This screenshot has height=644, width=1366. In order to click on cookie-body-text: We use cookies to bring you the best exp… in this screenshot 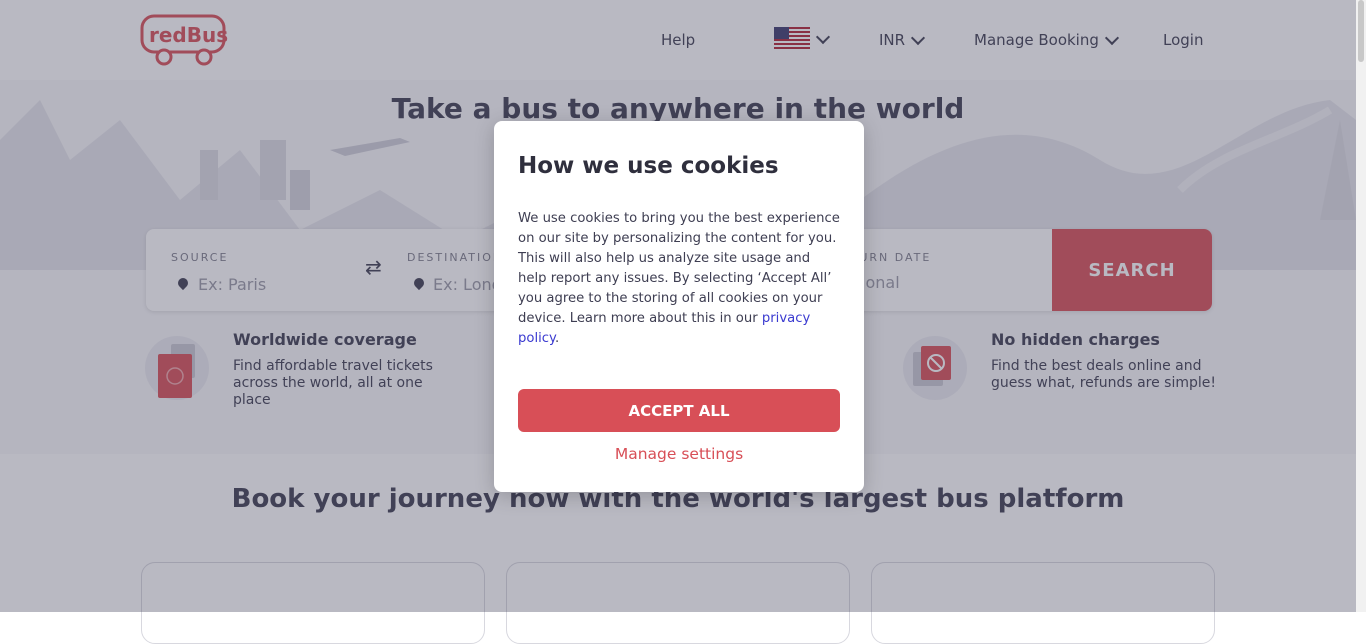, I will do `click(679, 268)`.